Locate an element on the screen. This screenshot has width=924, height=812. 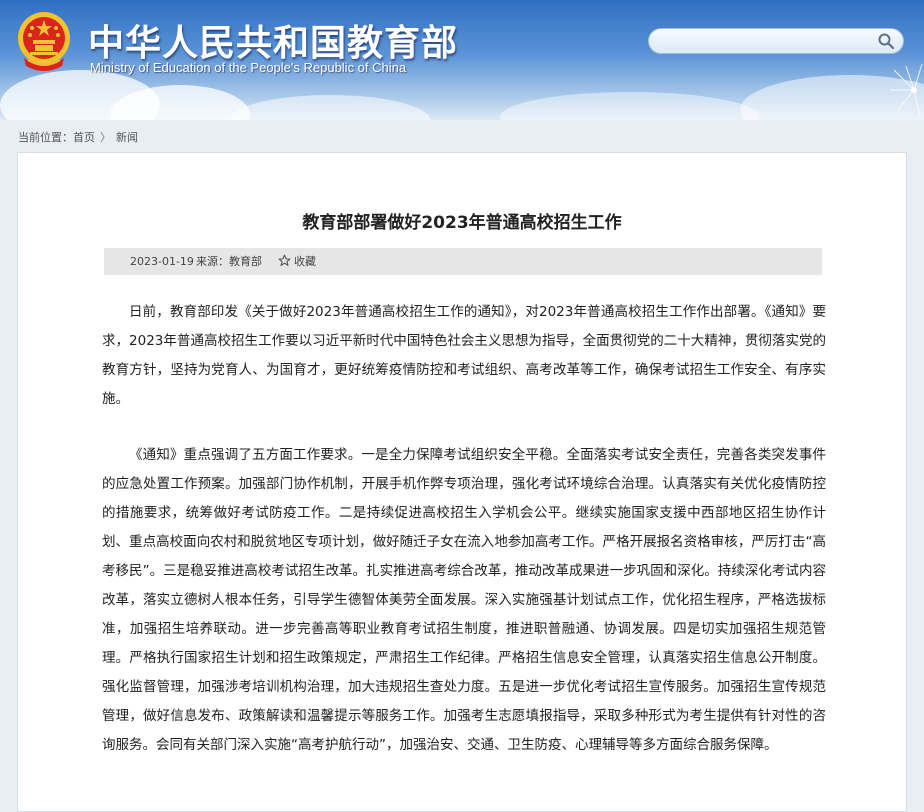
star-icon is located at coordinates (284, 260).